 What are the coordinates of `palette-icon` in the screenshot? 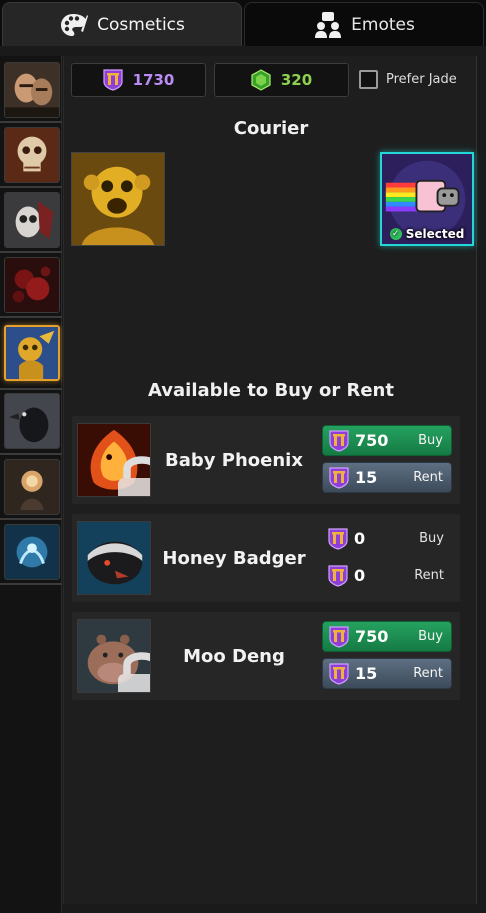 It's located at (75, 24).